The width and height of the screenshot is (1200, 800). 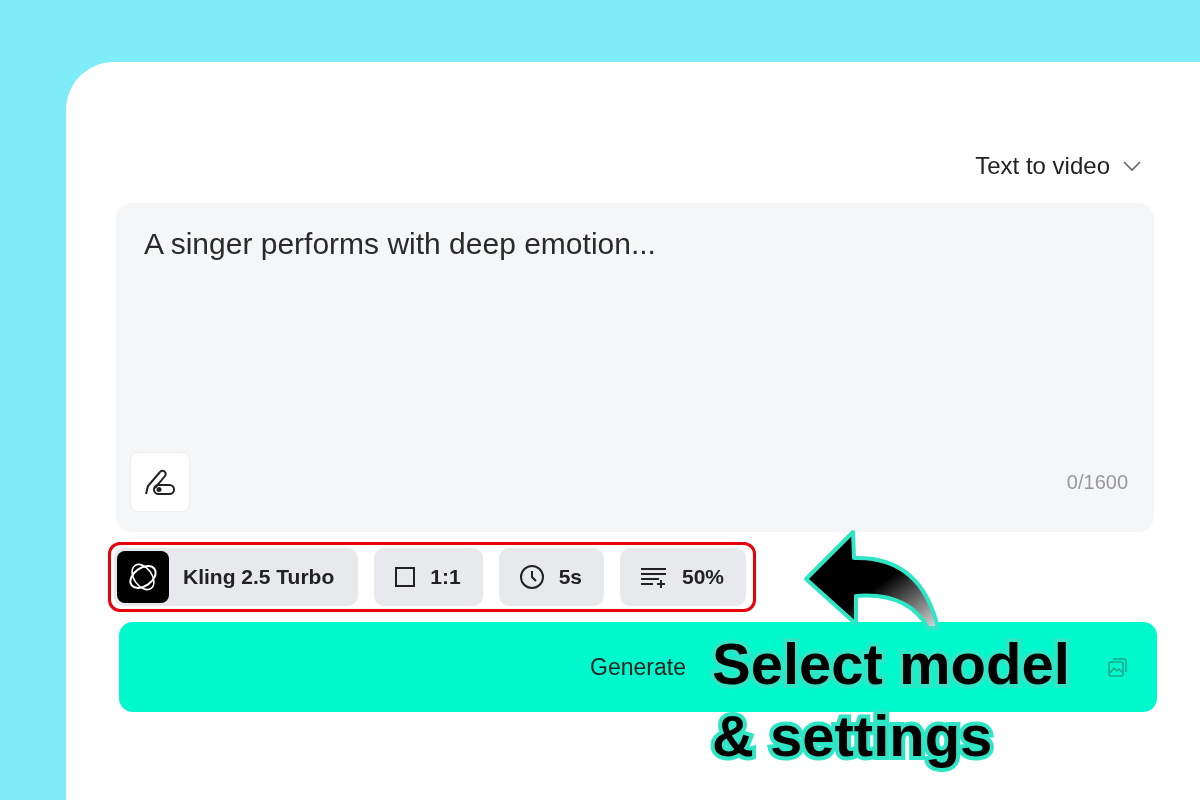 I want to click on pen-toggle-icon, so click(x=160, y=482).